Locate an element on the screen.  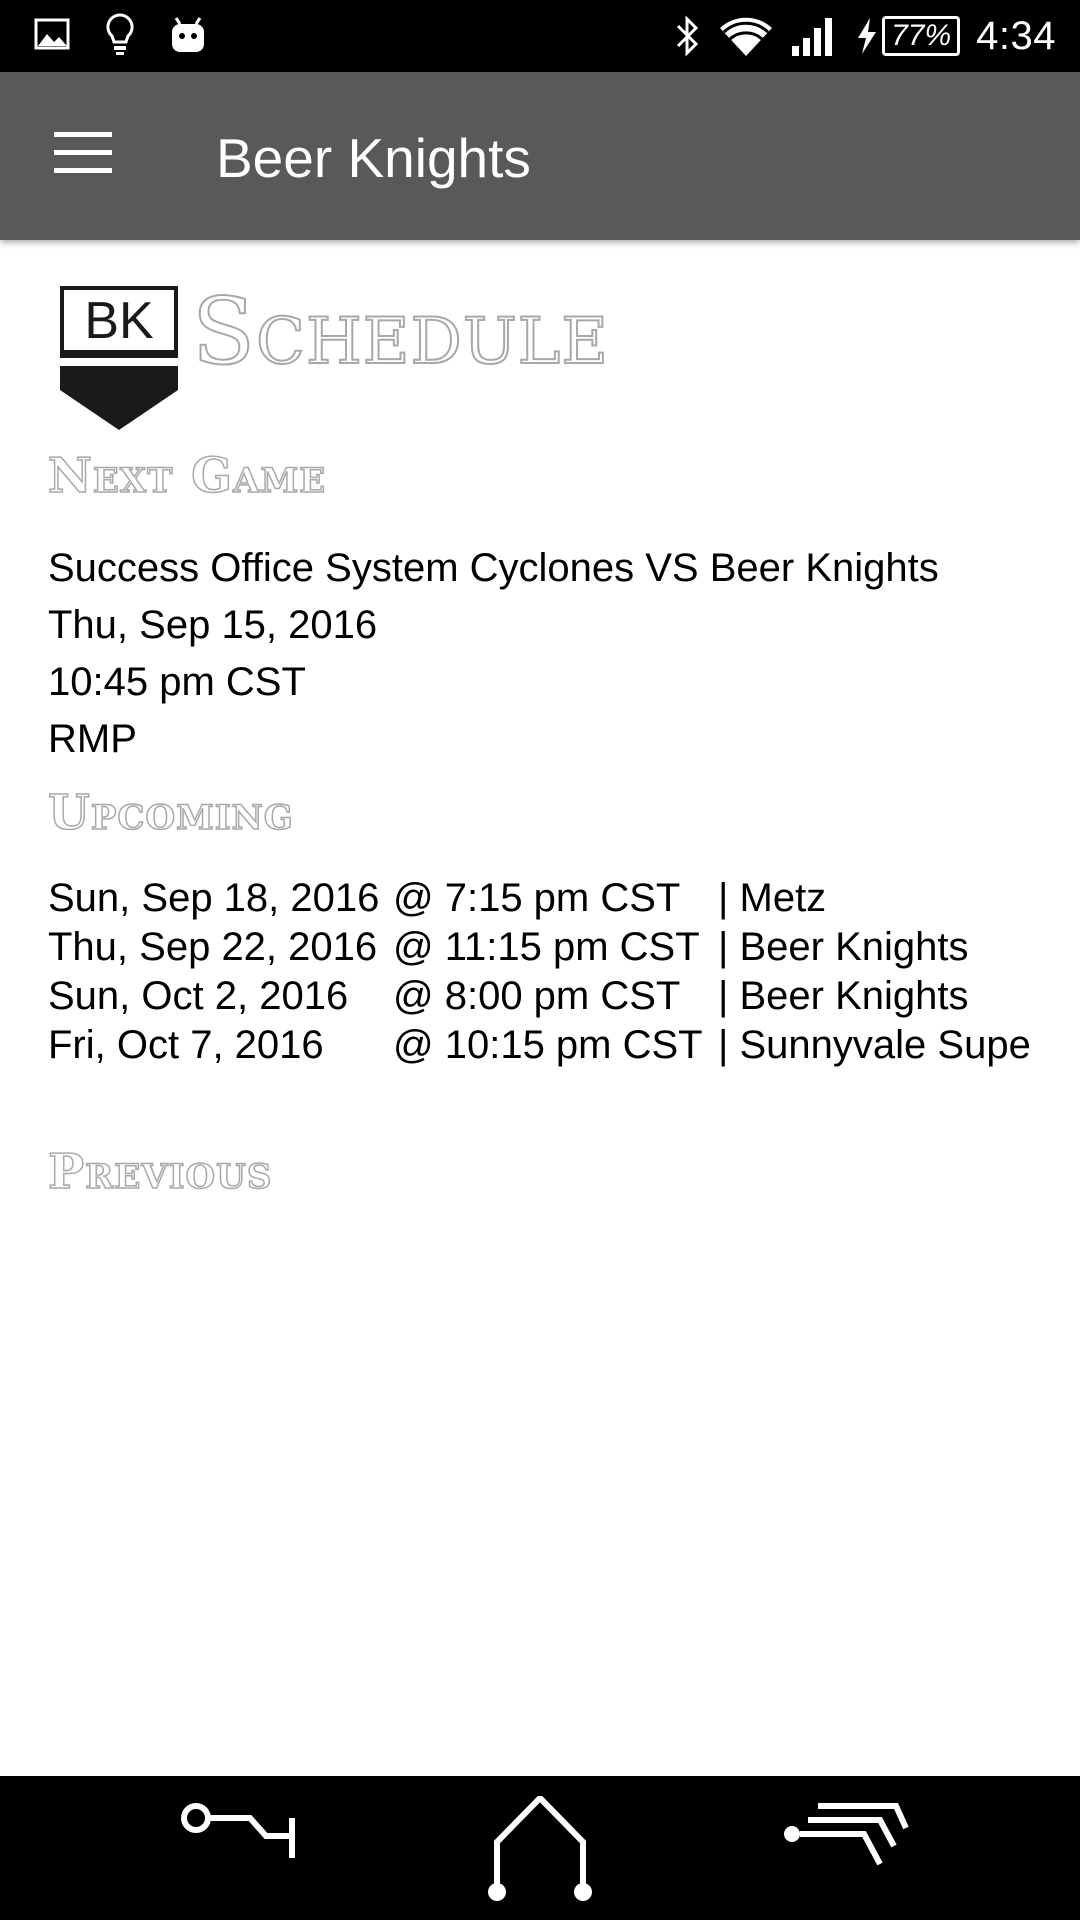
game-time: @ 8:00 pm CST is located at coordinates (537, 996).